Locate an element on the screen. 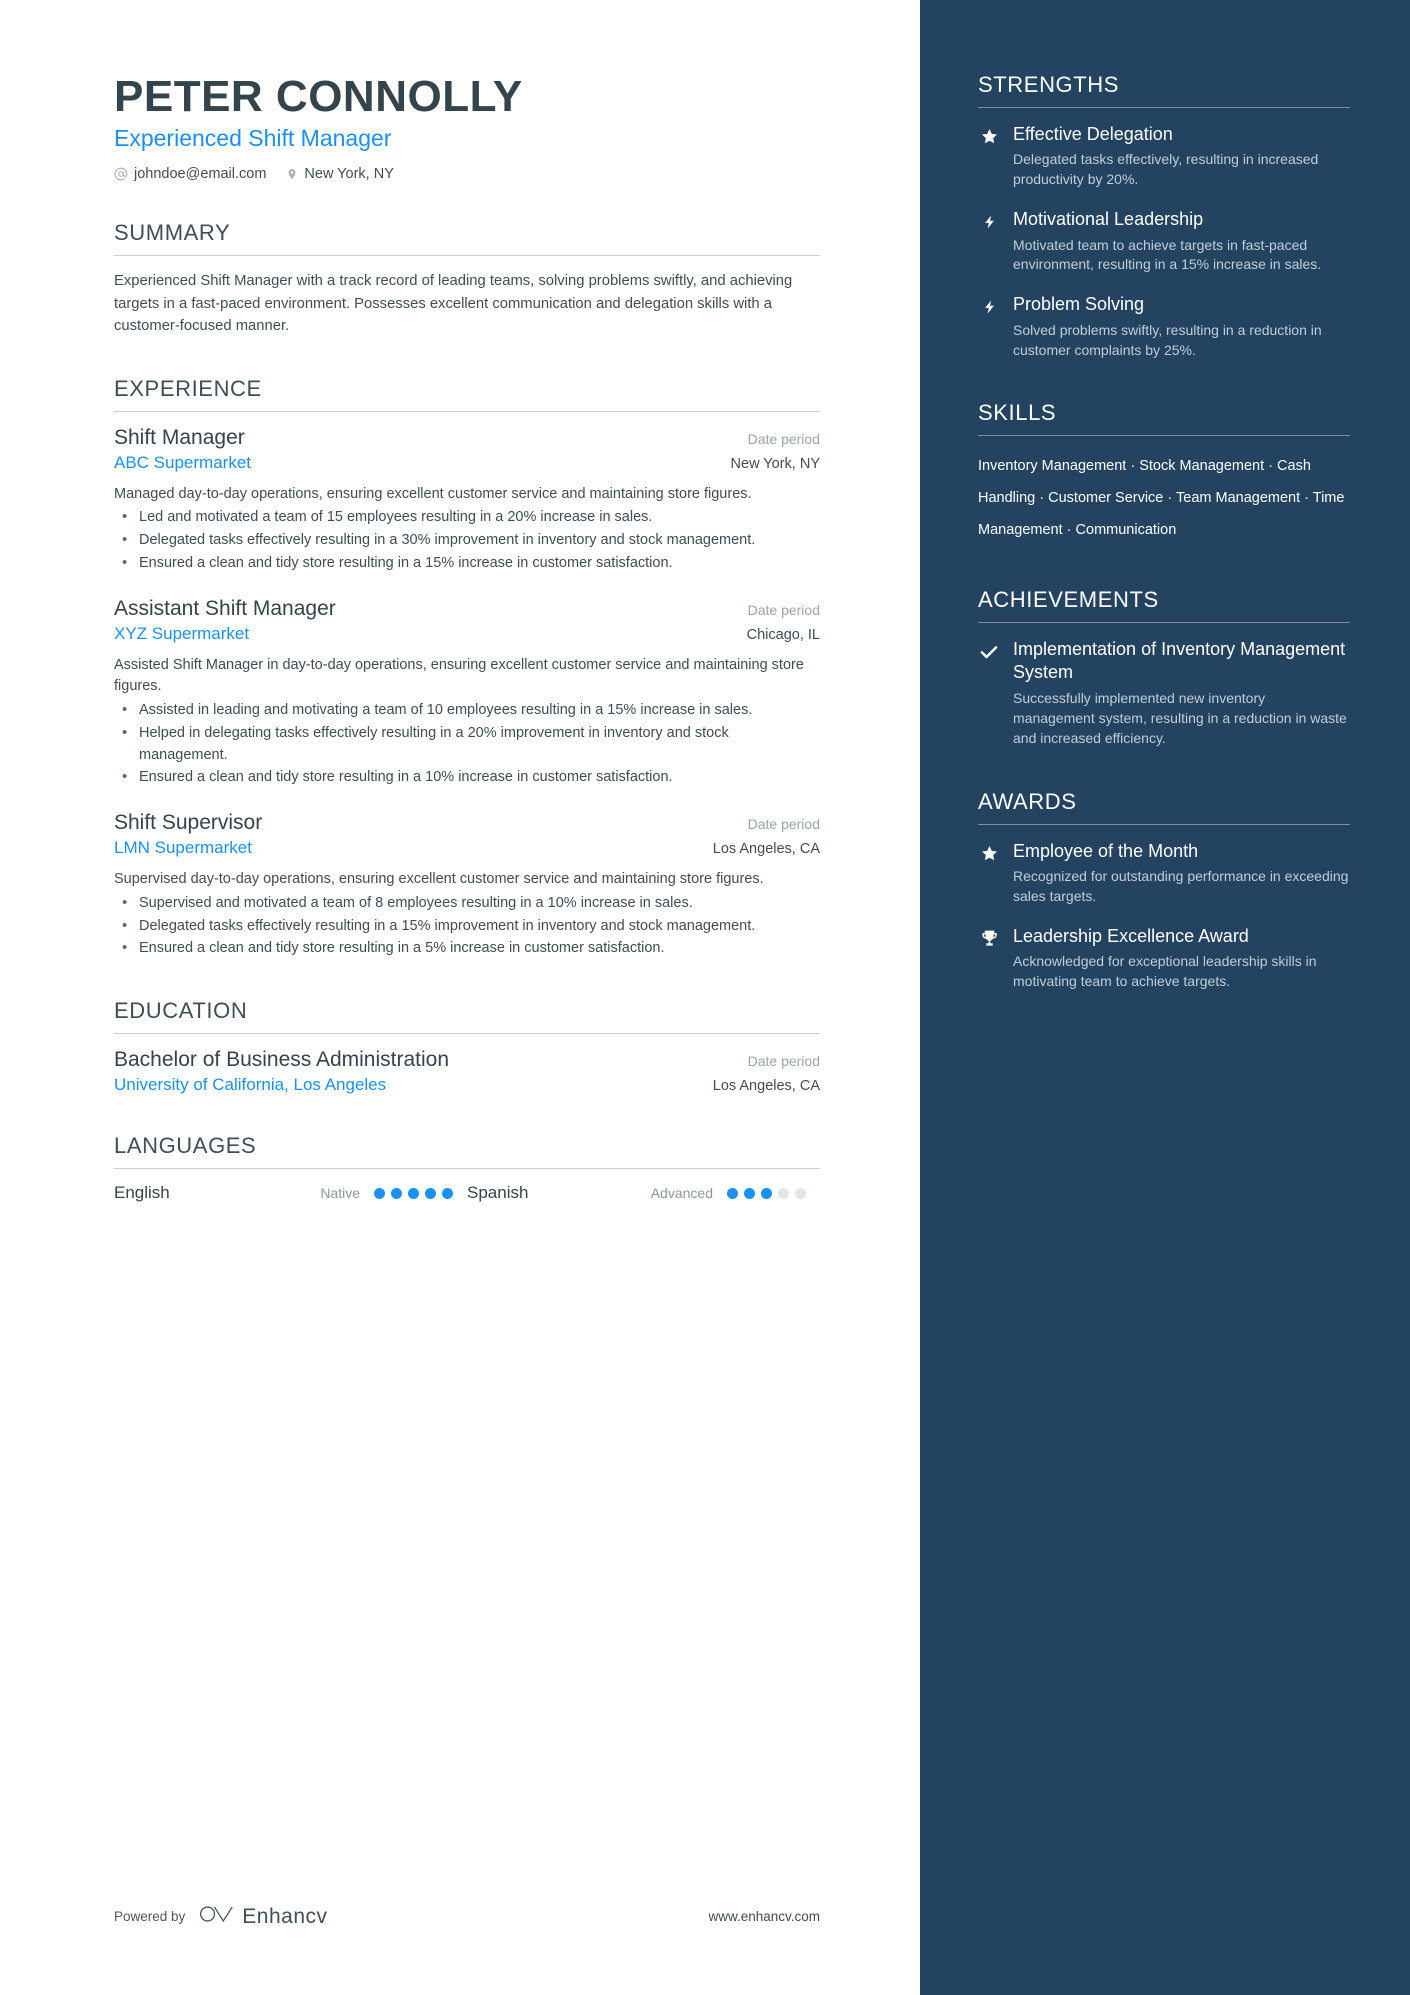 The height and width of the screenshot is (1995, 1410). section-heading-skills: SKILLS is located at coordinates (1017, 413).